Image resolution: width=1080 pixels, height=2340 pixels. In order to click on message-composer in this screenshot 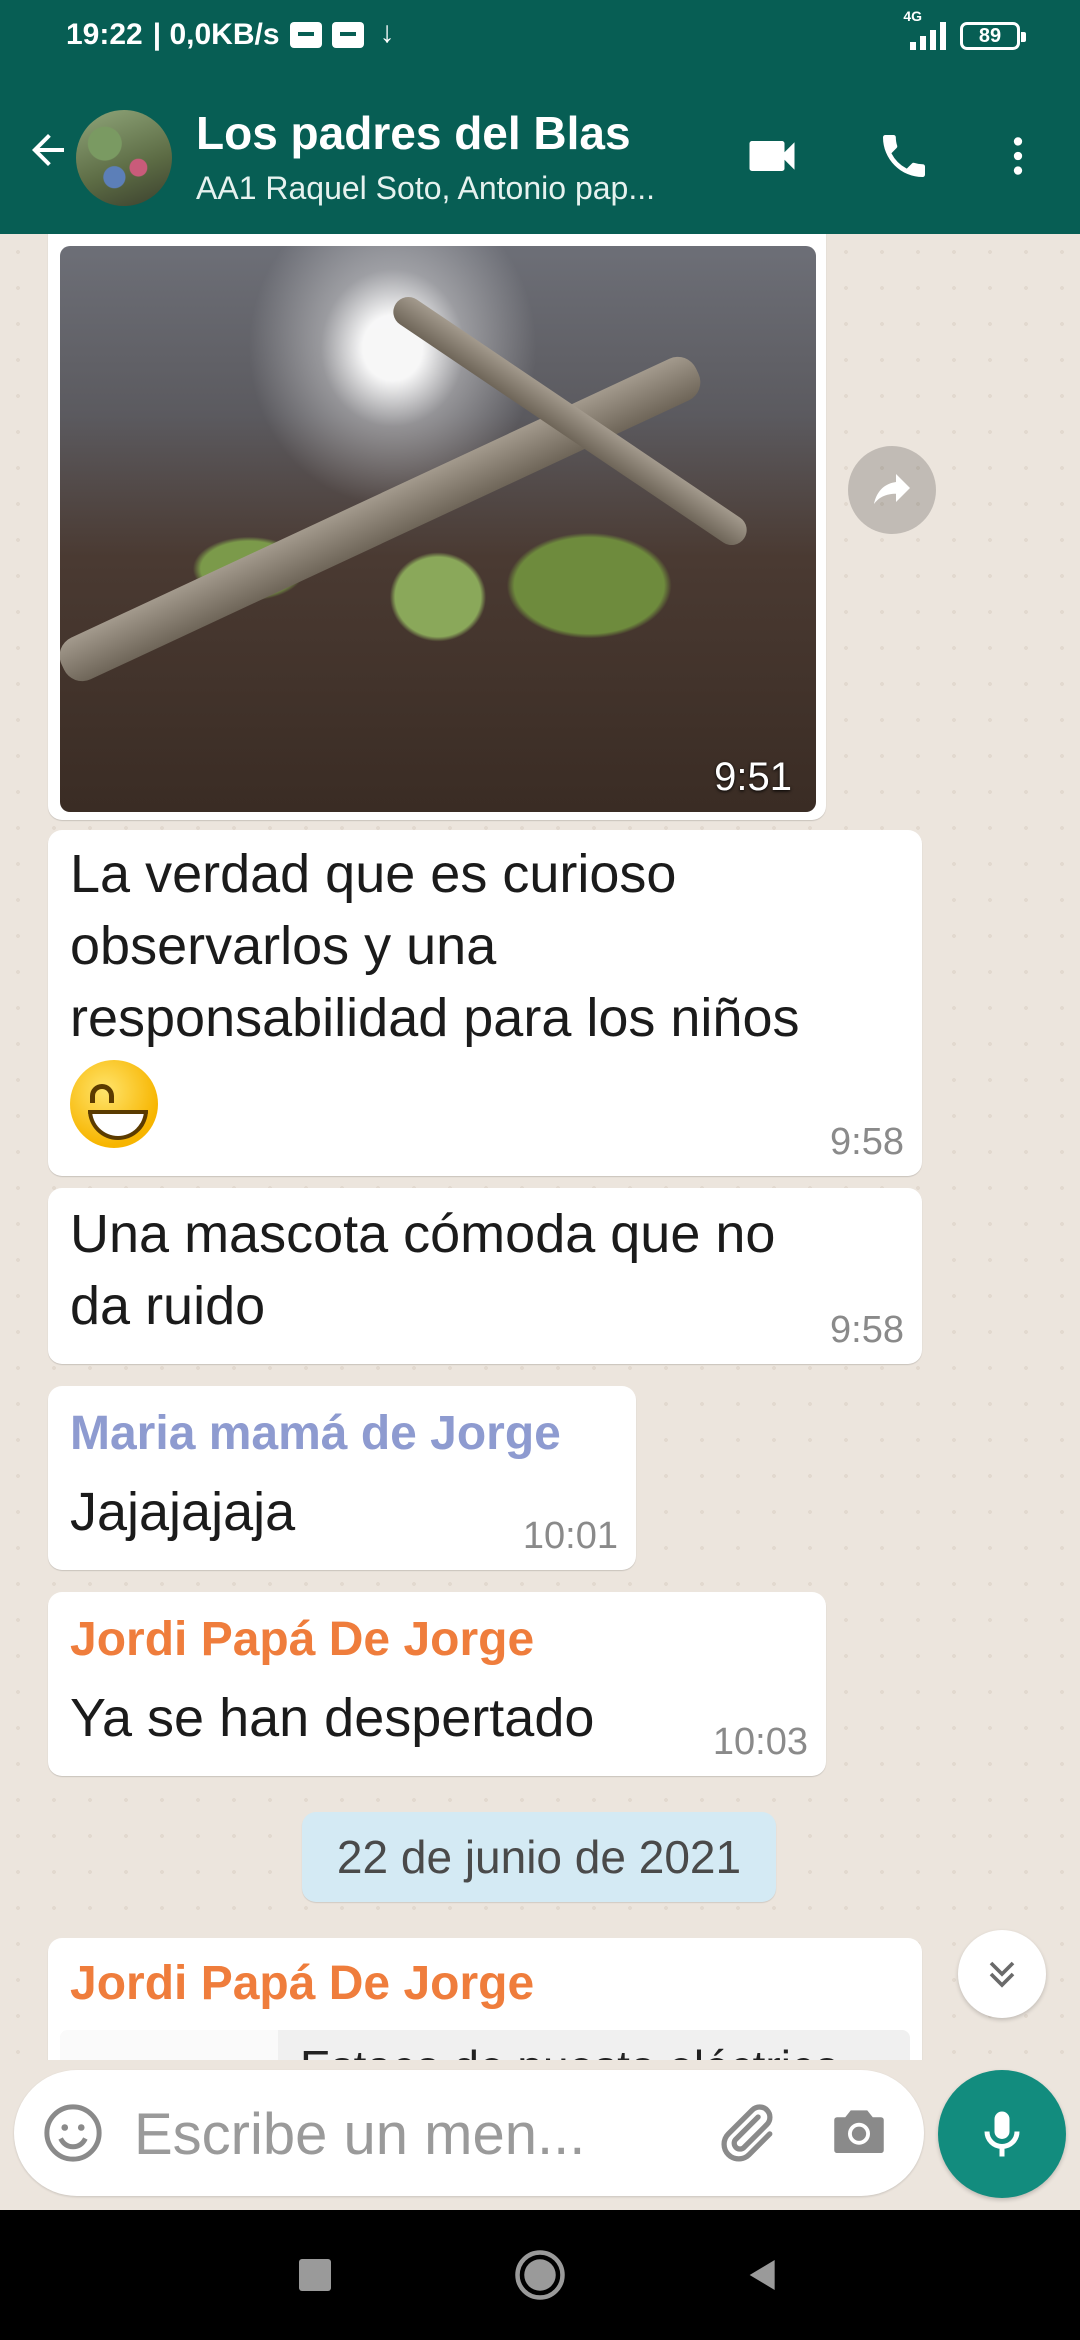, I will do `click(469, 2133)`.